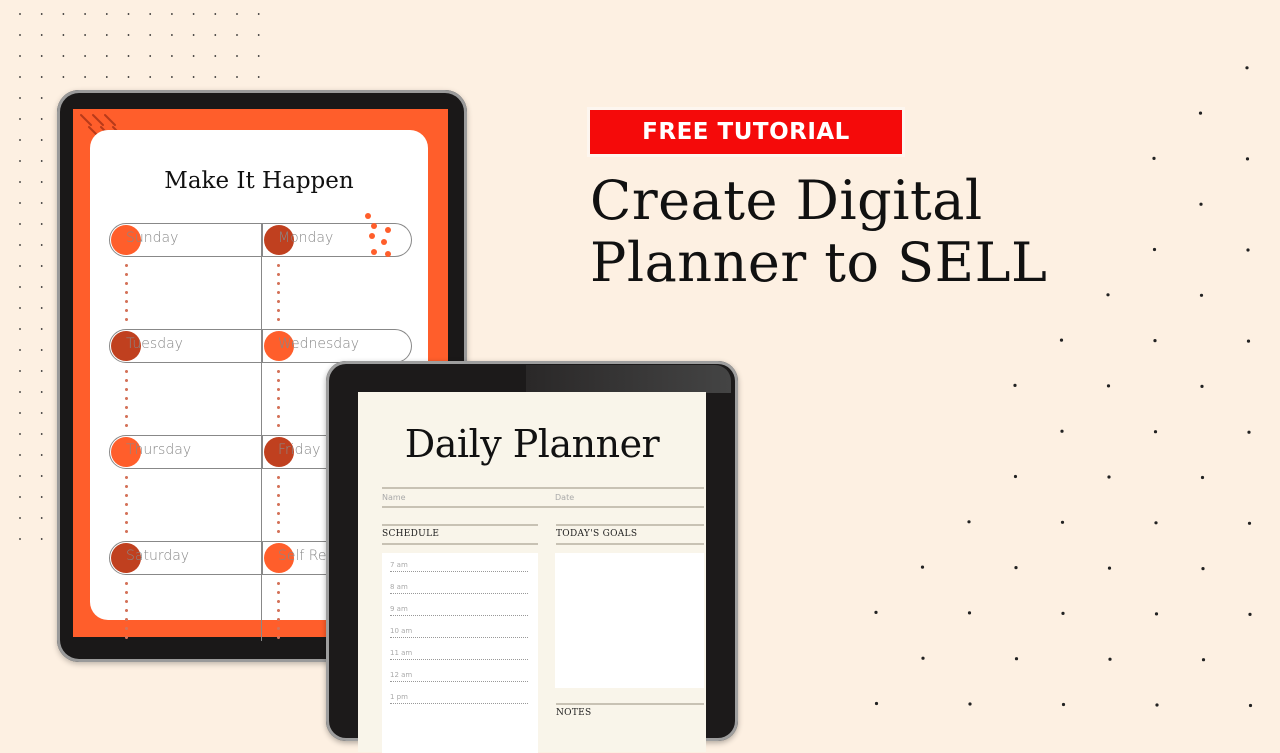 The height and width of the screenshot is (753, 1280). What do you see at coordinates (565, 497) in the screenshot?
I see `date-label: Date` at bounding box center [565, 497].